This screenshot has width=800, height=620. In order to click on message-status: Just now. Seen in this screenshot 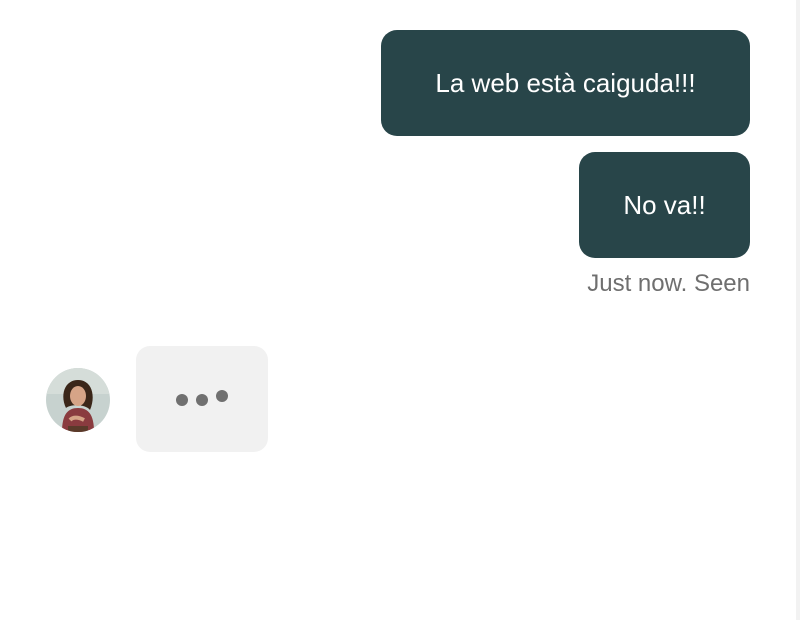, I will do `click(668, 283)`.